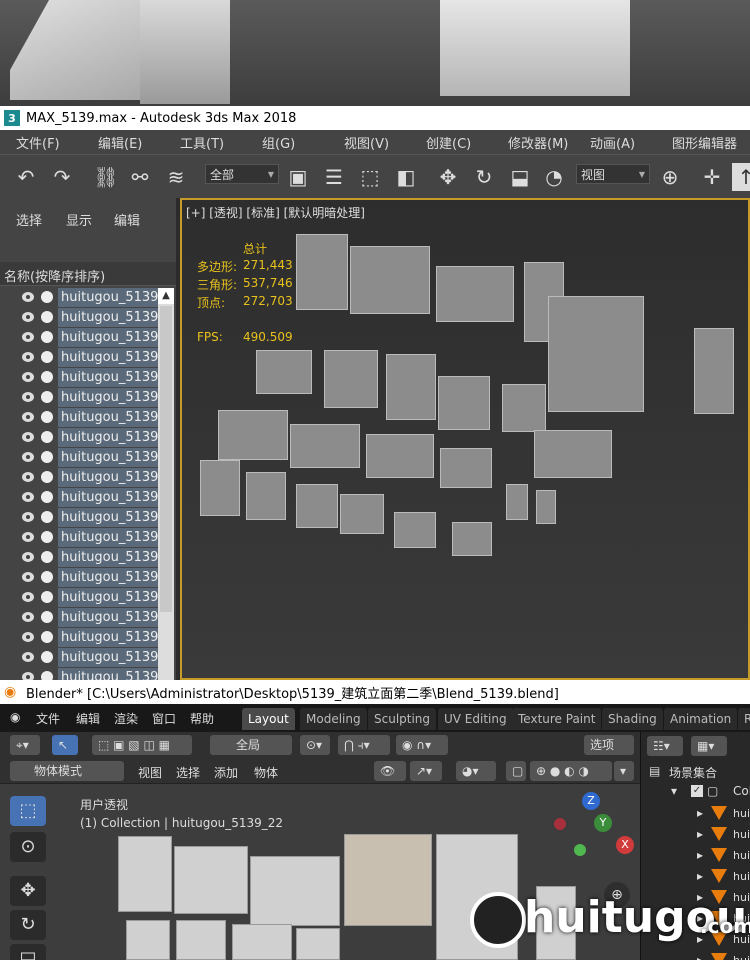  Describe the element at coordinates (448, 177) in the screenshot. I see `move-icon: ✥` at that location.